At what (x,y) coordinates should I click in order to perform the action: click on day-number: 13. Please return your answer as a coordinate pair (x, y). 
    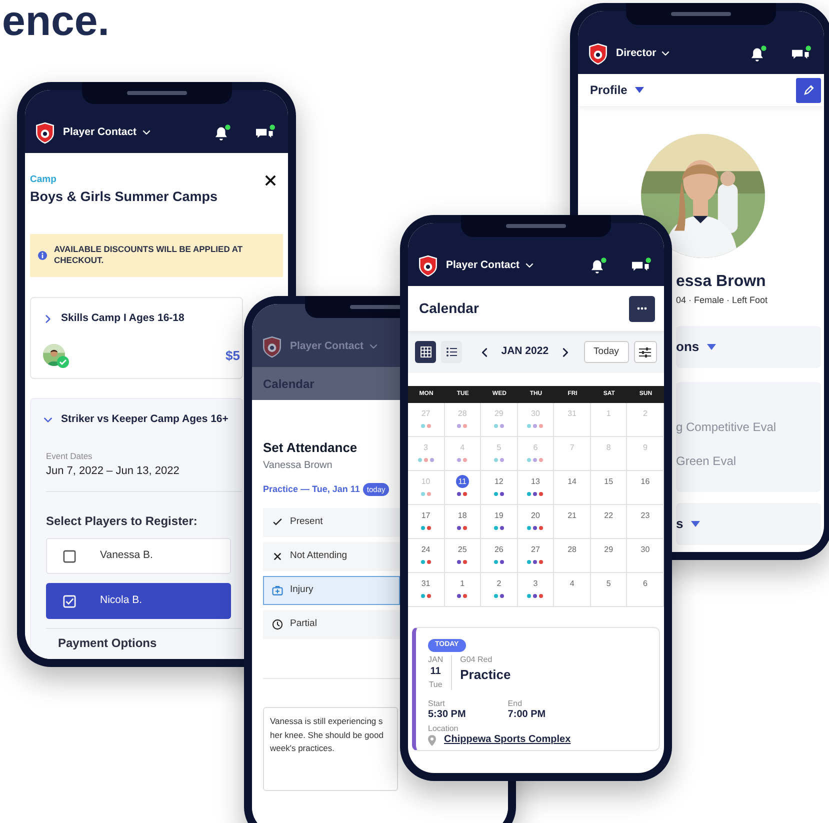
    Looking at the image, I should click on (535, 482).